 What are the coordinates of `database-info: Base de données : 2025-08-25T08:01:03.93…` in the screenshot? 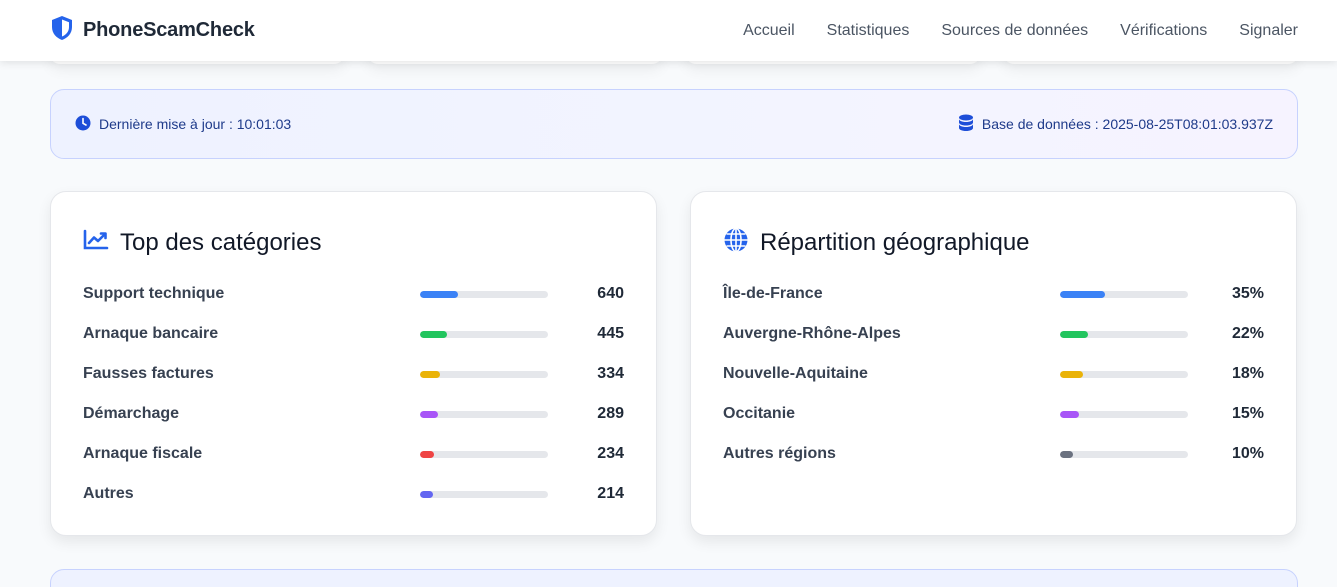 It's located at (1115, 124).